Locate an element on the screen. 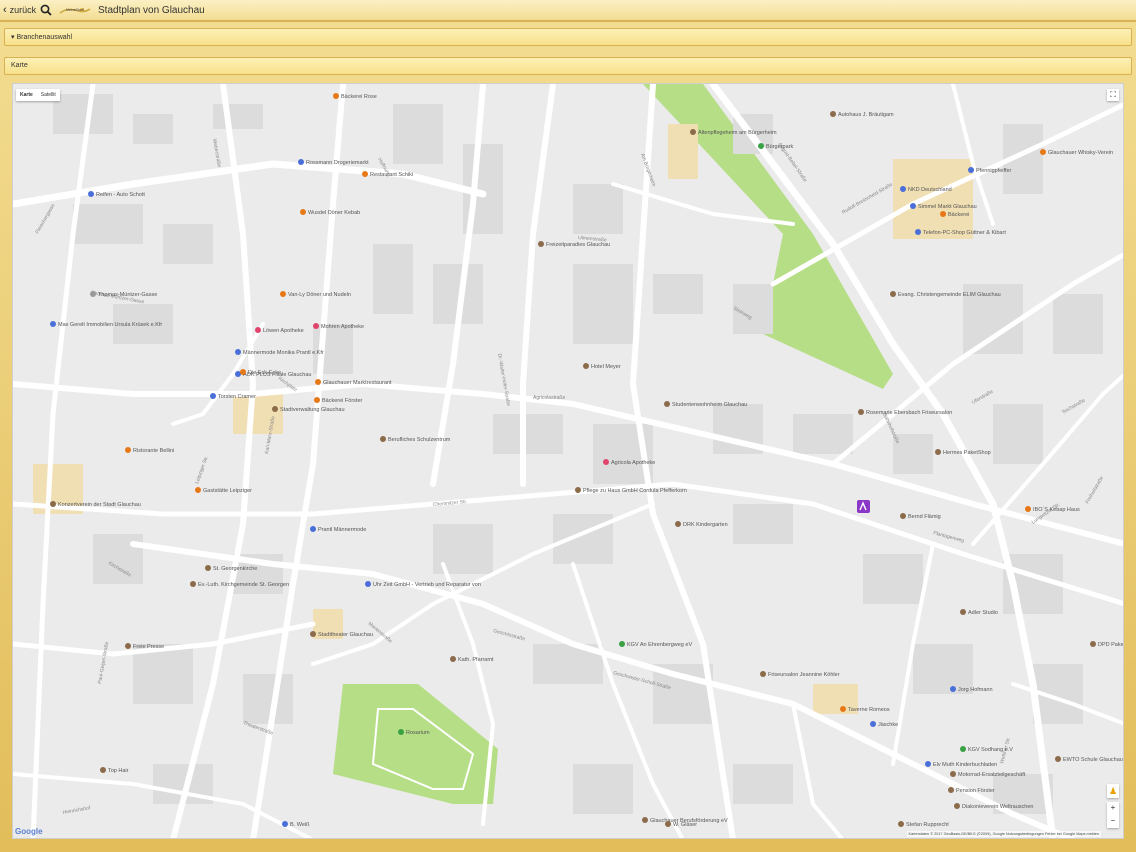 This screenshot has width=1136, height=852. poi-label: DPD PaketShop is located at coordinates (1111, 645).